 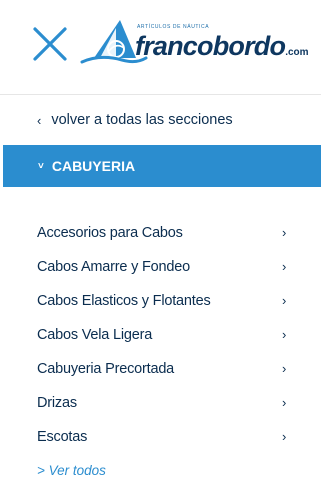 What do you see at coordinates (210, 46) in the screenshot?
I see `logo-name: francobordo` at bounding box center [210, 46].